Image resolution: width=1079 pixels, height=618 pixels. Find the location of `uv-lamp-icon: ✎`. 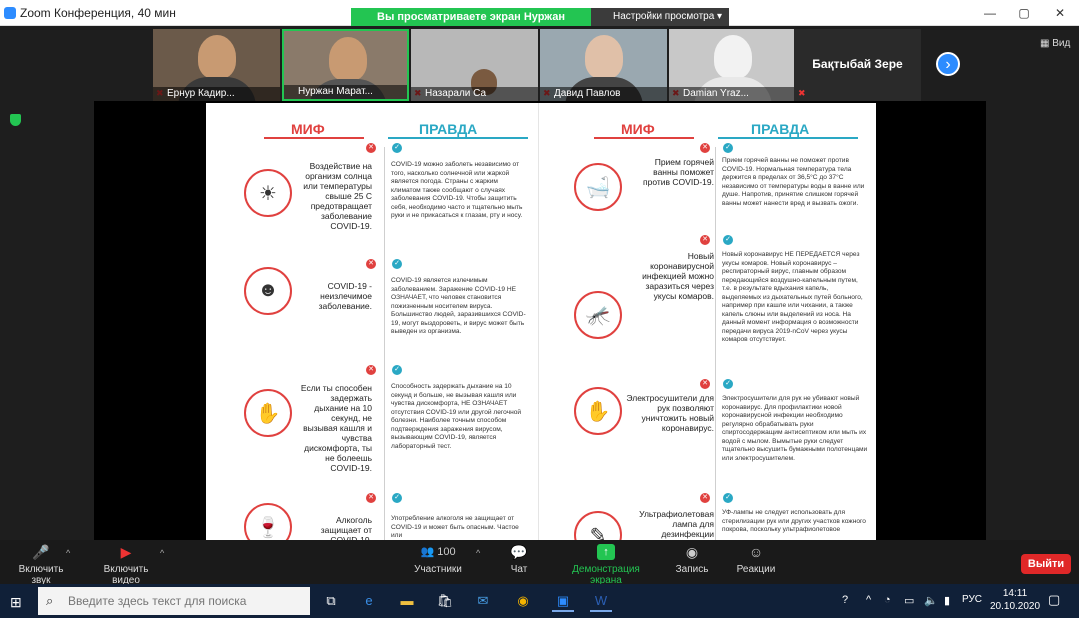

uv-lamp-icon: ✎ is located at coordinates (598, 526).